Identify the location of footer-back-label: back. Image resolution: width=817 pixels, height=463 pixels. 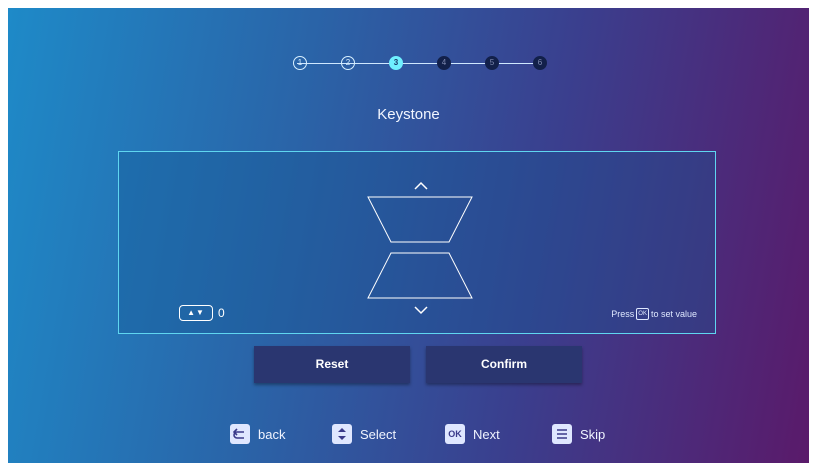
(272, 434).